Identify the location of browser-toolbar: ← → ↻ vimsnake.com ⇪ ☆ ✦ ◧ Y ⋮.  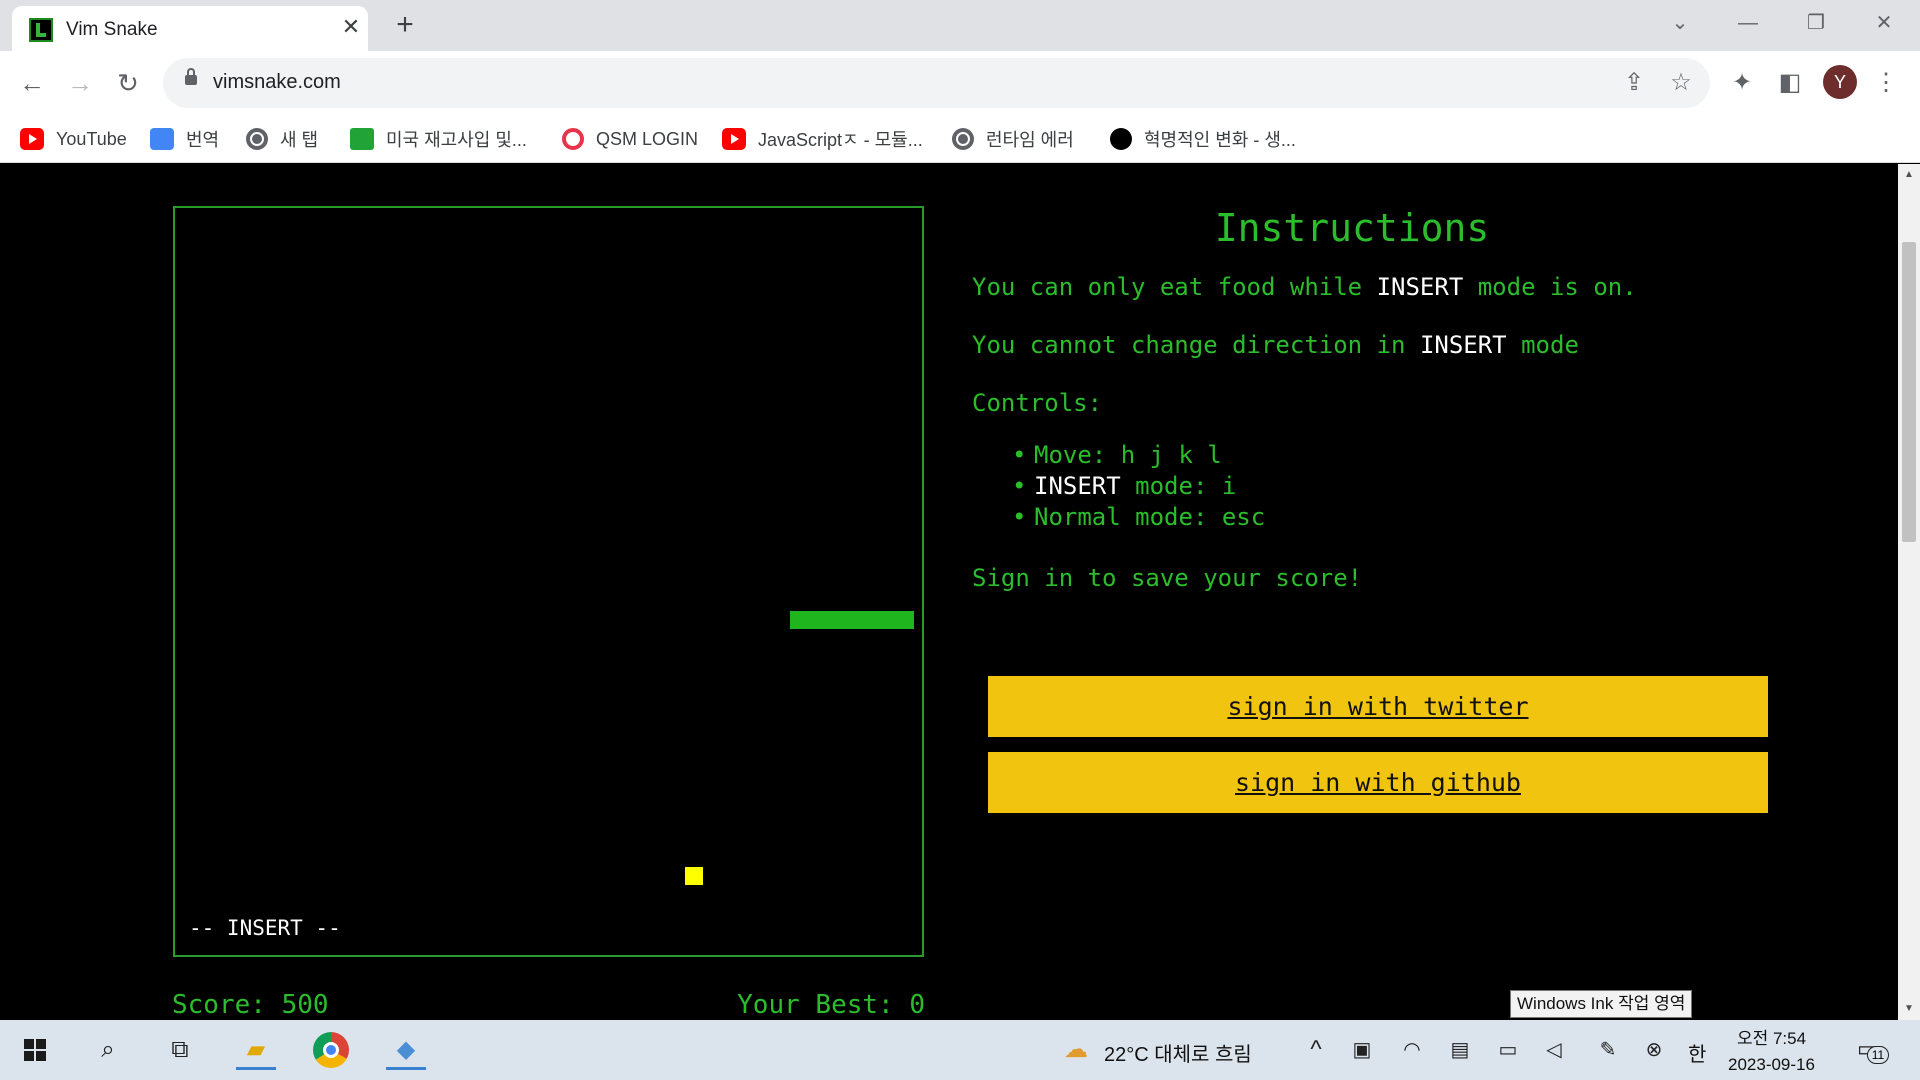
(960, 83).